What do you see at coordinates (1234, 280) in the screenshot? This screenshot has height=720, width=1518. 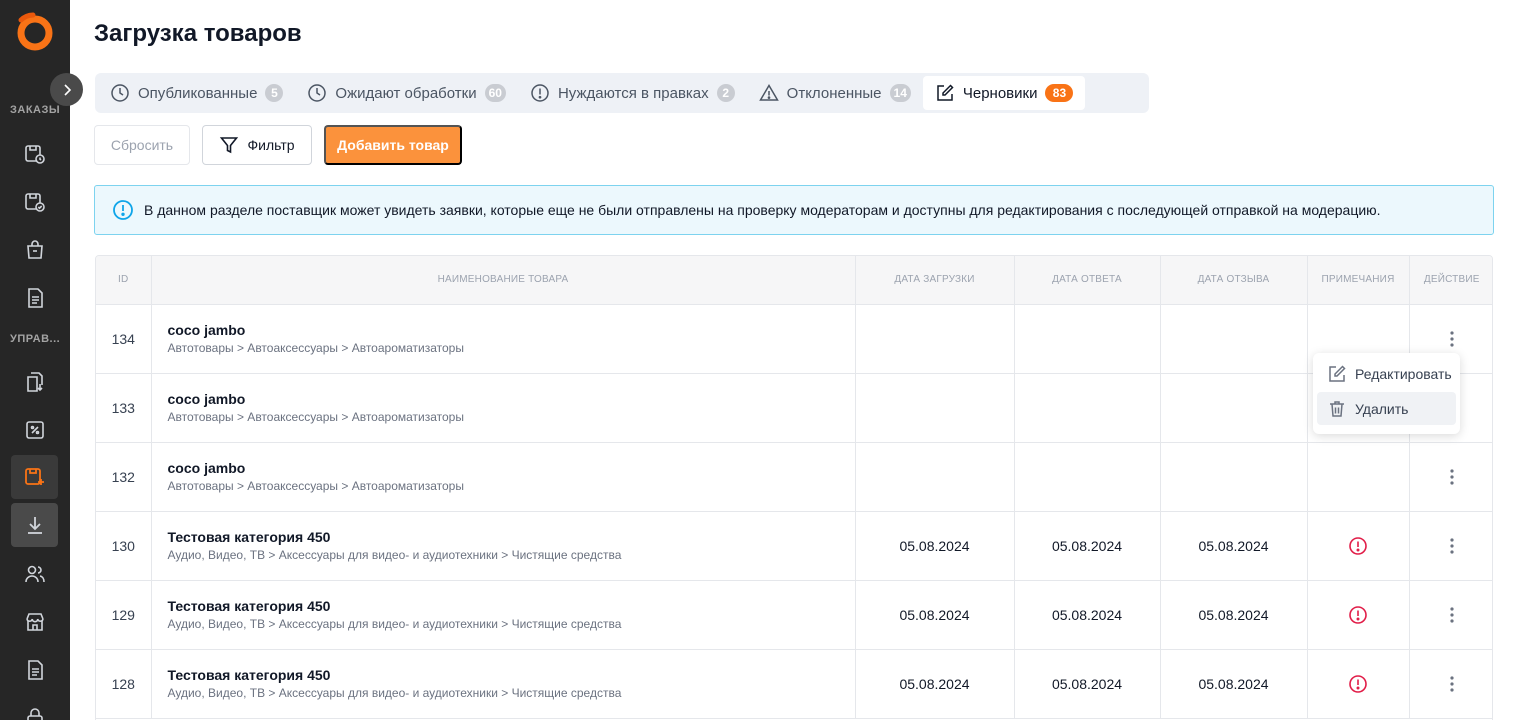 I see `column-header-review-date: ДАТА ОТЗЫВА` at bounding box center [1234, 280].